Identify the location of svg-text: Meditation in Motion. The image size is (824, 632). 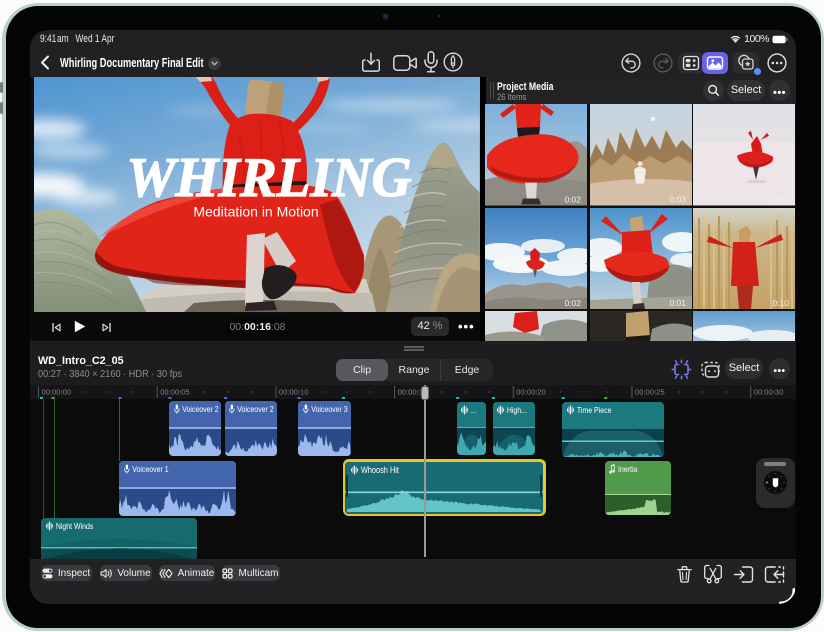
(255, 212).